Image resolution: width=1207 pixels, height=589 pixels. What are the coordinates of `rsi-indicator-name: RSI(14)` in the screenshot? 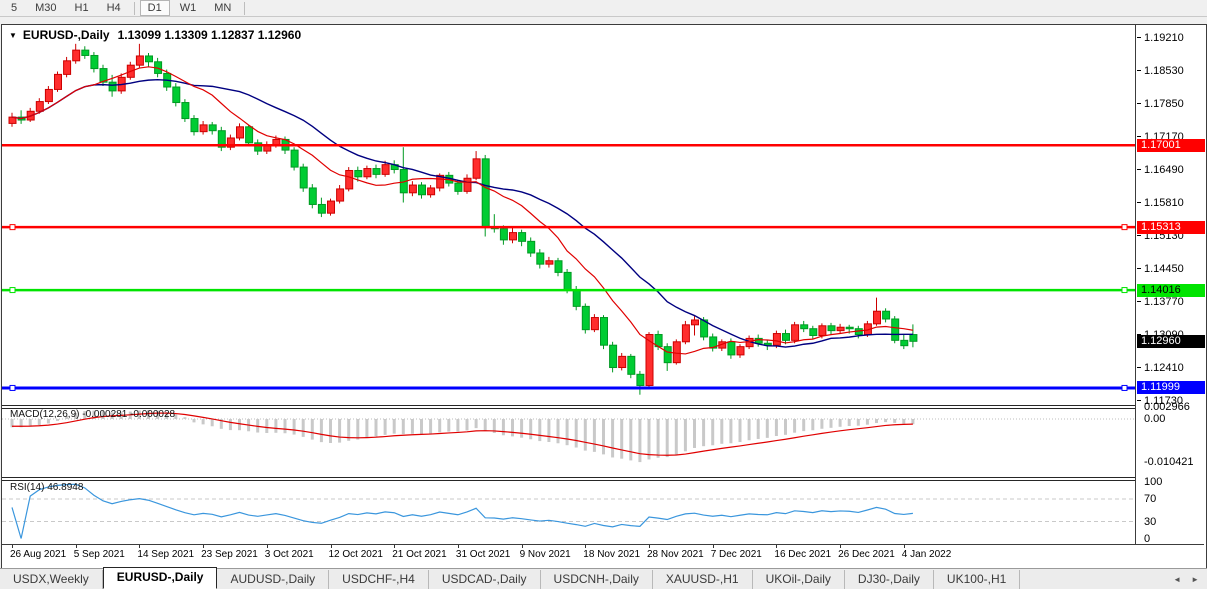 It's located at (27, 487).